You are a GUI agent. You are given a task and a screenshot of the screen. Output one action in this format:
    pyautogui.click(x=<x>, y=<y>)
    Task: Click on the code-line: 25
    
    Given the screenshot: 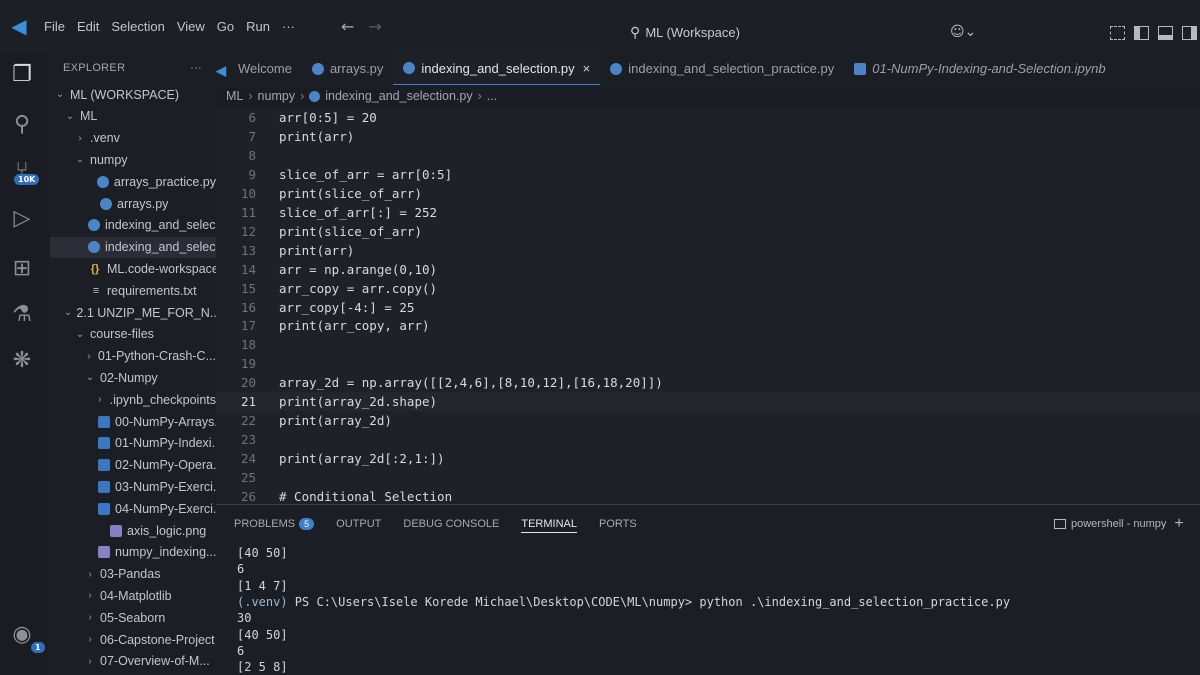 What is the action you would take?
    pyautogui.click(x=708, y=477)
    